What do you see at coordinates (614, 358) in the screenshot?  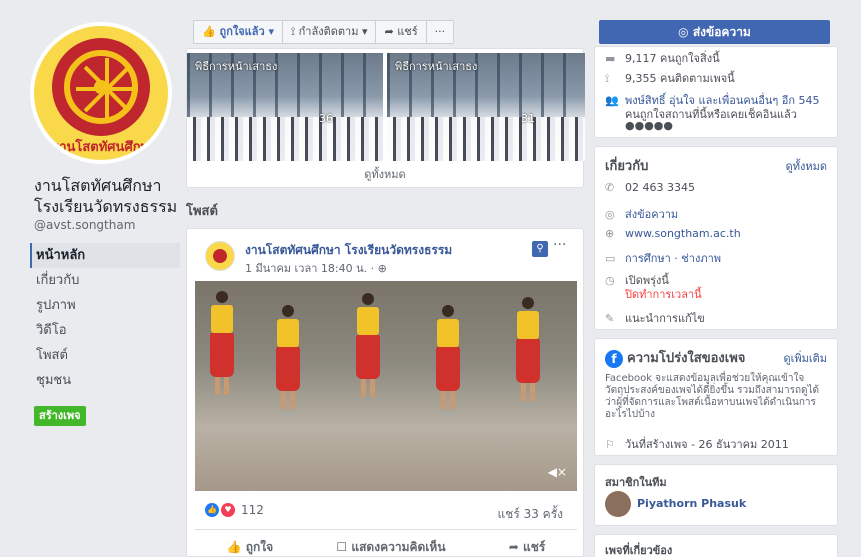 I see `facebook-icon: f` at bounding box center [614, 358].